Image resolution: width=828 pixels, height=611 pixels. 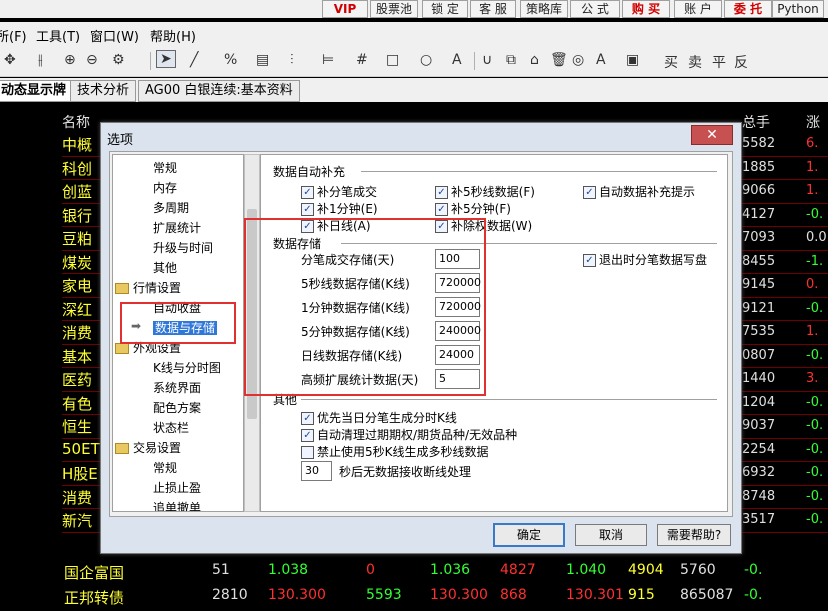 I want to click on delete-icon: 🗑, so click(x=559, y=60).